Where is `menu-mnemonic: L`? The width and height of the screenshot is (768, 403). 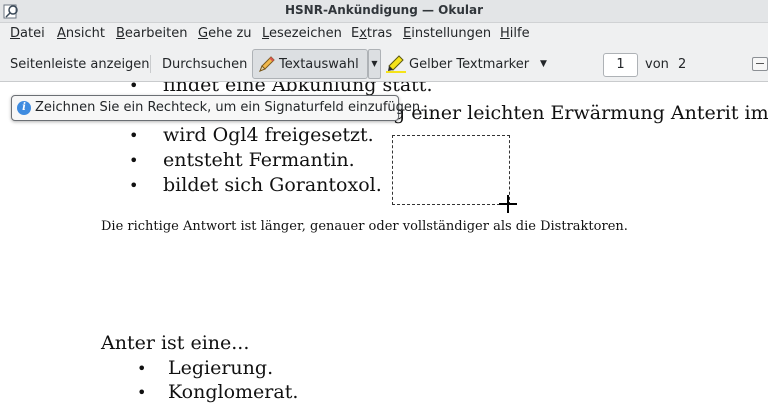 menu-mnemonic: L is located at coordinates (266, 33).